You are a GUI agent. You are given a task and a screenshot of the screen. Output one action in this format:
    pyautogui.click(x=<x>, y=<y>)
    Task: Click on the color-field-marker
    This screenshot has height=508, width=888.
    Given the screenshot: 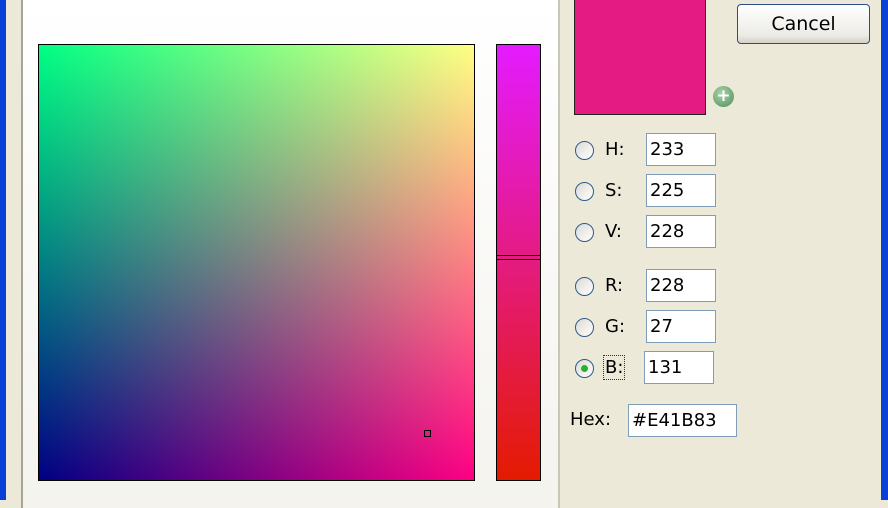 What is the action you would take?
    pyautogui.click(x=427, y=433)
    